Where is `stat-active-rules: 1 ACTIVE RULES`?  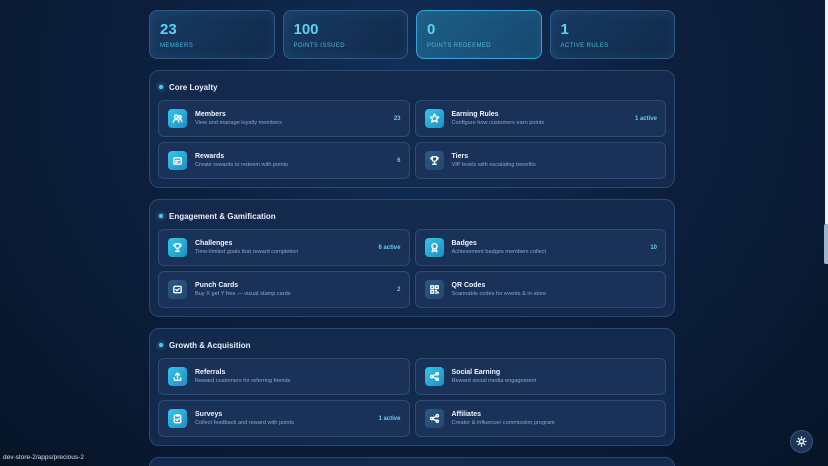
stat-active-rules: 1 ACTIVE RULES is located at coordinates (612, 34).